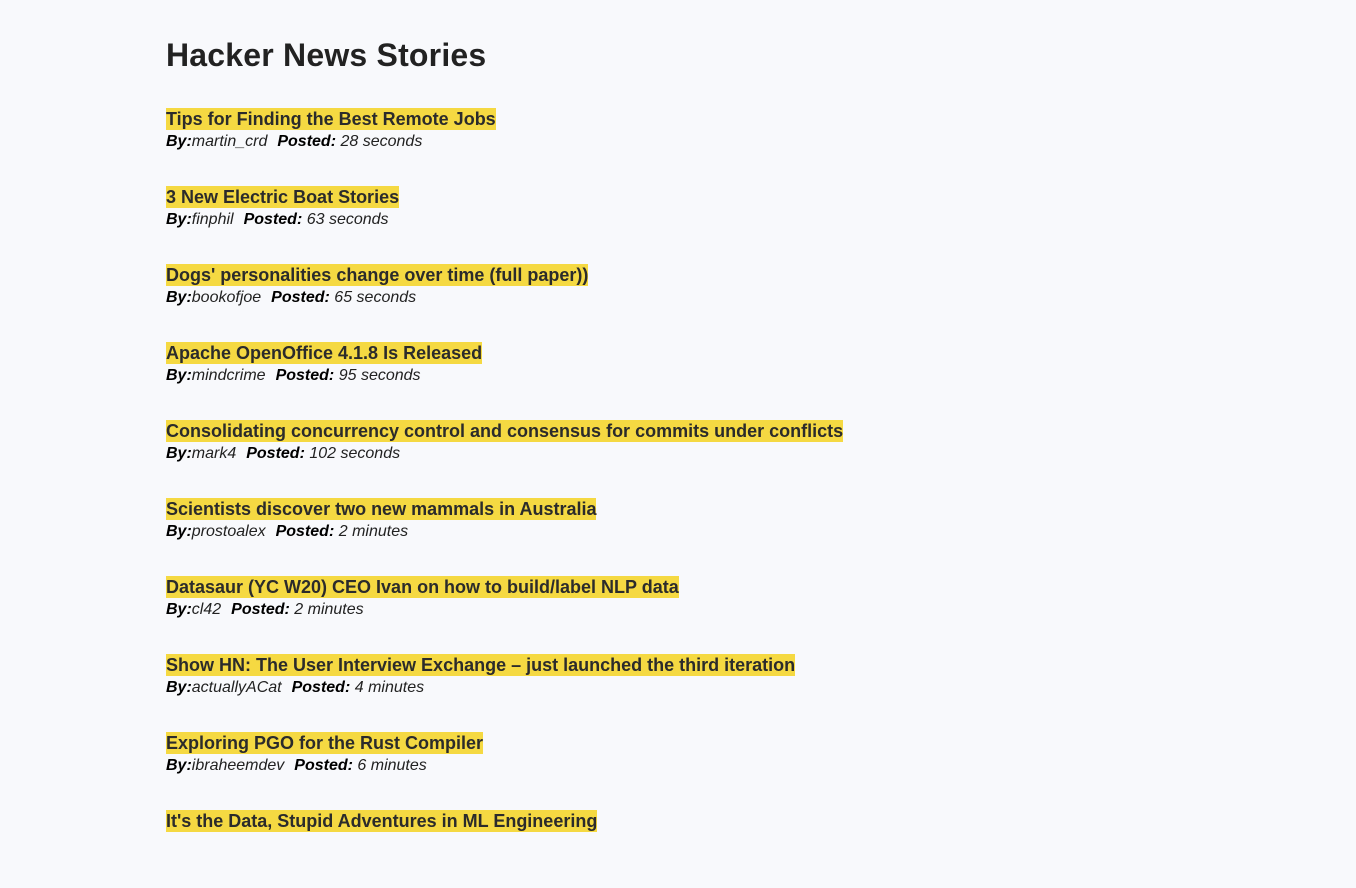  What do you see at coordinates (389, 687) in the screenshot?
I see `story-posted-time: 4 minutes` at bounding box center [389, 687].